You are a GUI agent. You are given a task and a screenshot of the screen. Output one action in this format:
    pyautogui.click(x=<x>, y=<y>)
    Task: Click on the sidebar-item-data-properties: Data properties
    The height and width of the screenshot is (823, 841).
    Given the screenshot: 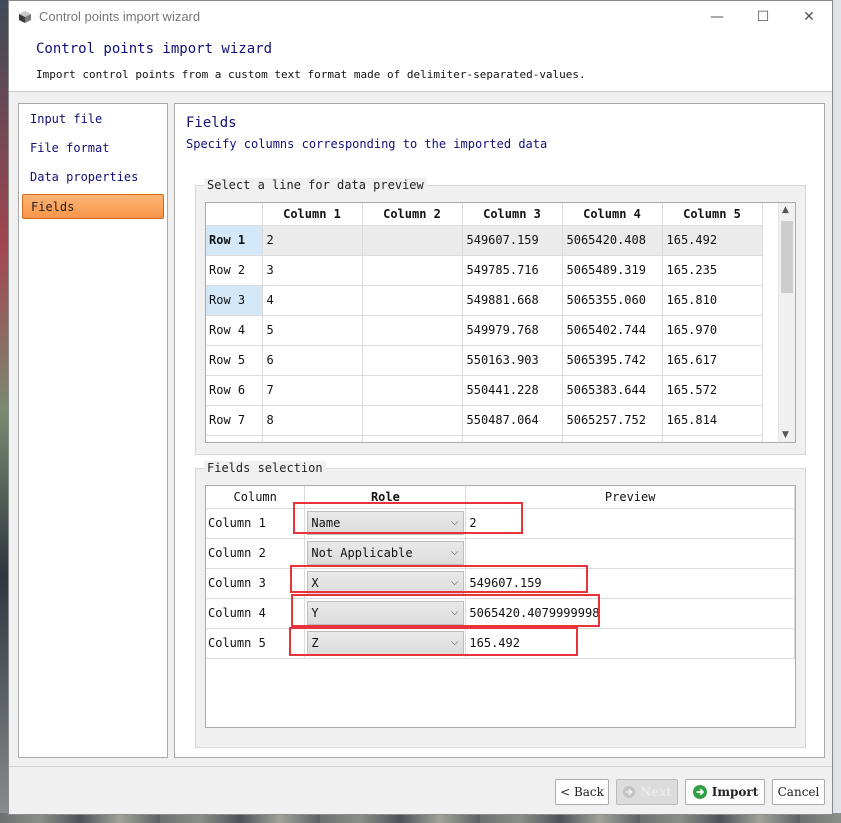 What is the action you would take?
    pyautogui.click(x=93, y=177)
    